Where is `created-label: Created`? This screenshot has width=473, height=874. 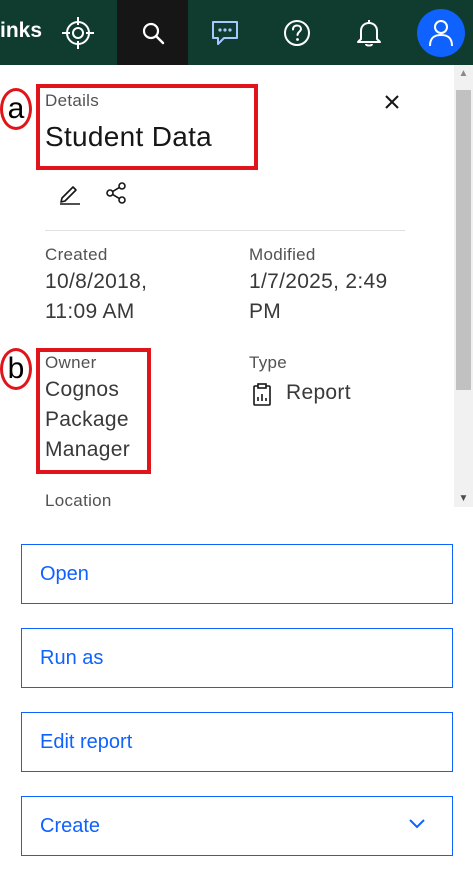 created-label: Created is located at coordinates (76, 254).